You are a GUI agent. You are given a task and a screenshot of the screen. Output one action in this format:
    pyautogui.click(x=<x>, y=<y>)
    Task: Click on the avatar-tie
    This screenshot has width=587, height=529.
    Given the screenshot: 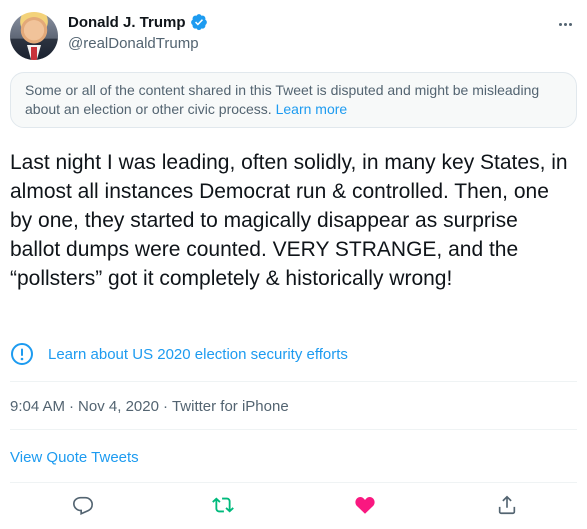 What is the action you would take?
    pyautogui.click(x=34, y=53)
    